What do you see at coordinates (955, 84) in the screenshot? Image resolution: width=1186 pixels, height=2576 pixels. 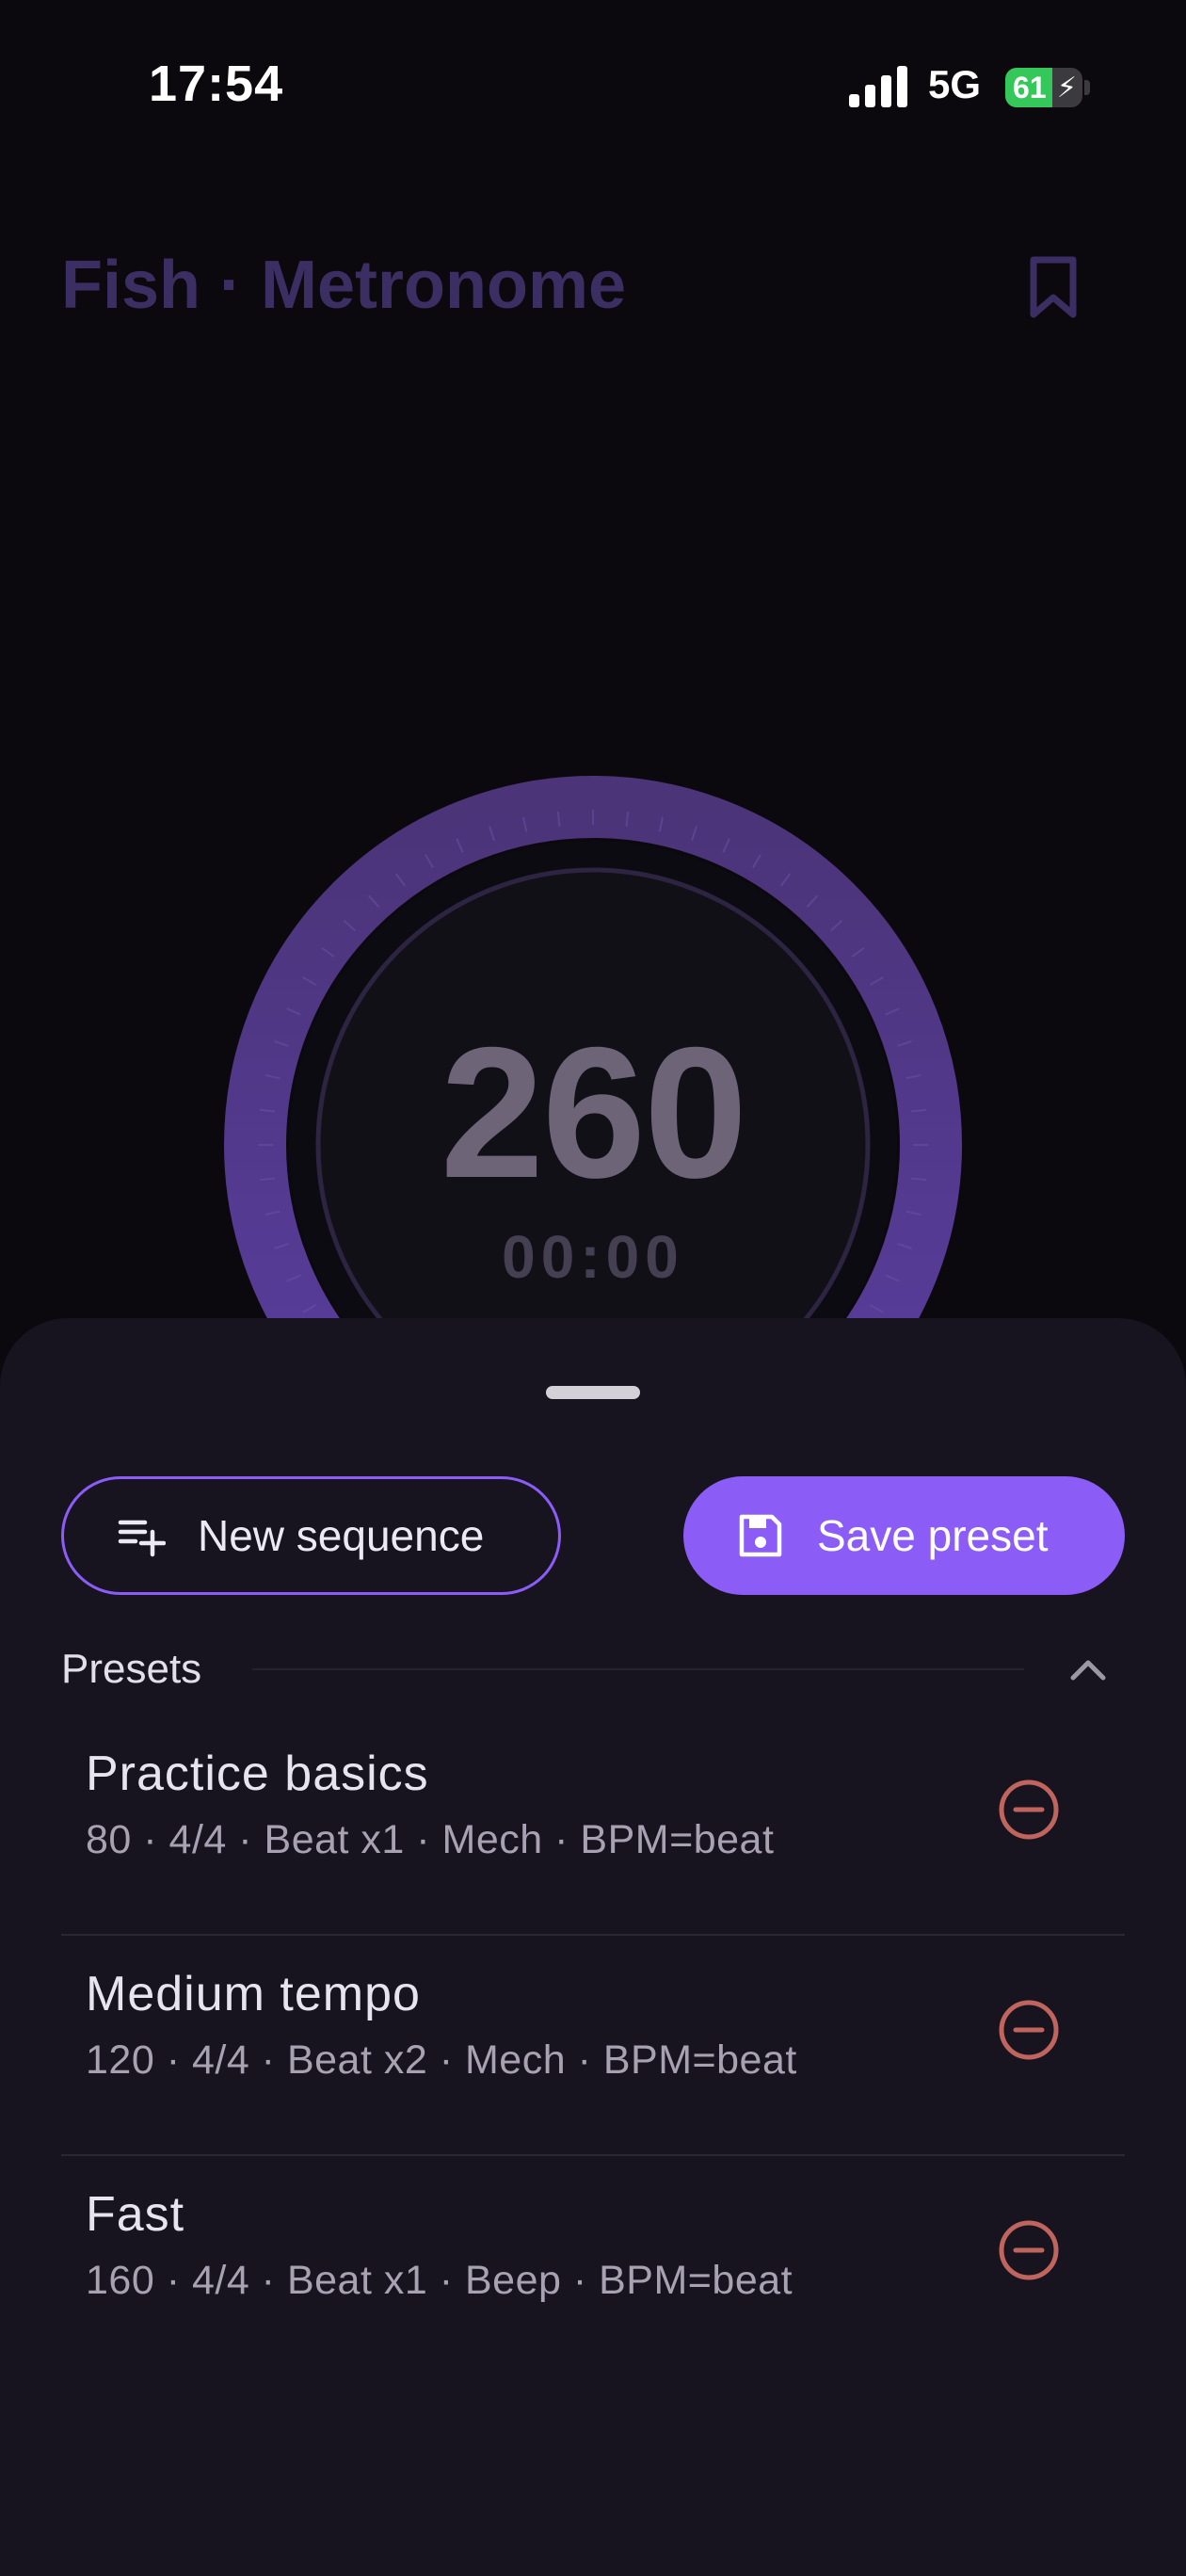 I see `network-type: 5G` at bounding box center [955, 84].